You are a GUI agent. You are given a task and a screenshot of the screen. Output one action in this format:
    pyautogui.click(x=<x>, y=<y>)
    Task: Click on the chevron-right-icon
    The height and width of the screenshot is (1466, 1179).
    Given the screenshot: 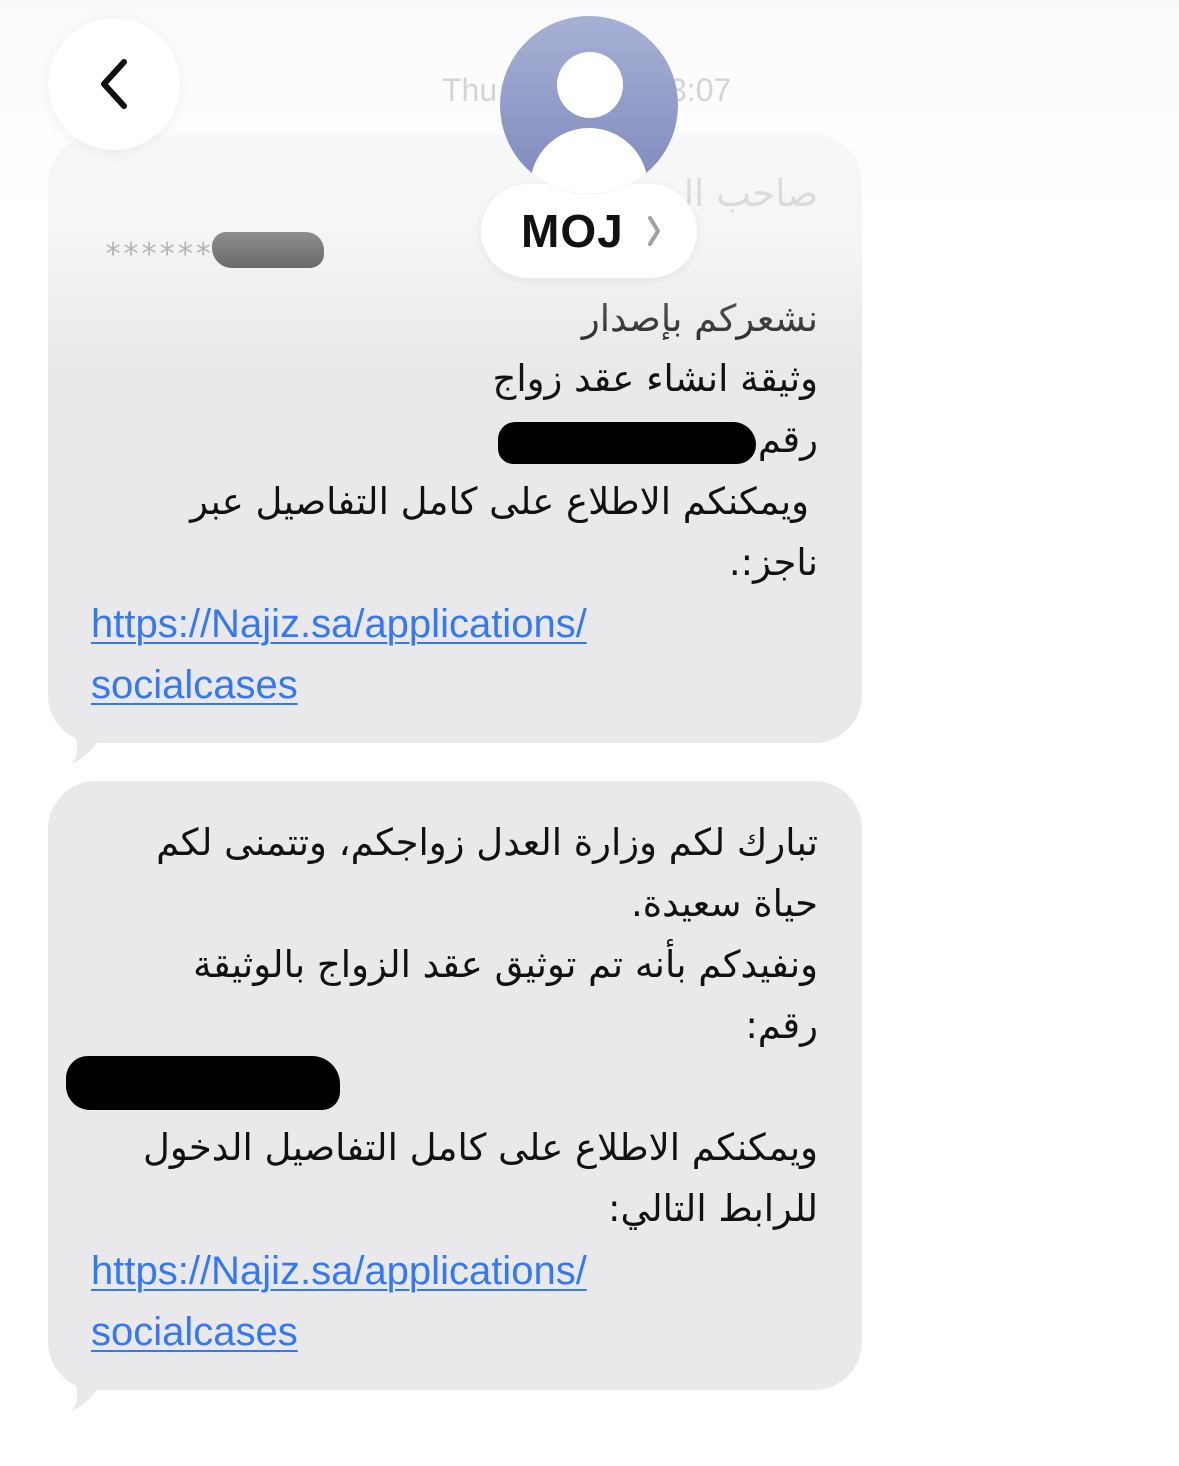 What is the action you would take?
    pyautogui.click(x=654, y=231)
    